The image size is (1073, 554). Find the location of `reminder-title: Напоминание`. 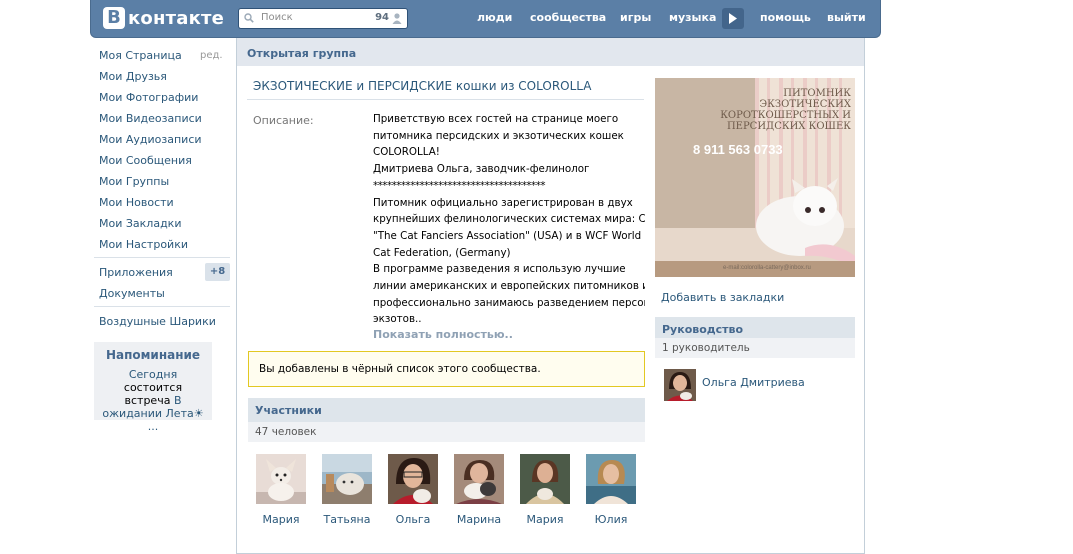

reminder-title: Напоминание is located at coordinates (153, 355).